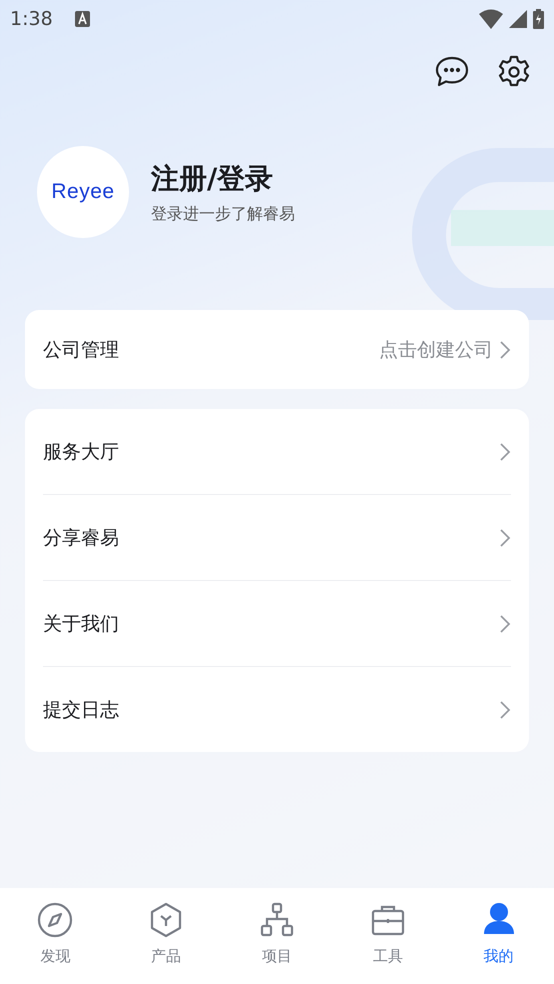  I want to click on nav-tab: 工具, so click(388, 936).